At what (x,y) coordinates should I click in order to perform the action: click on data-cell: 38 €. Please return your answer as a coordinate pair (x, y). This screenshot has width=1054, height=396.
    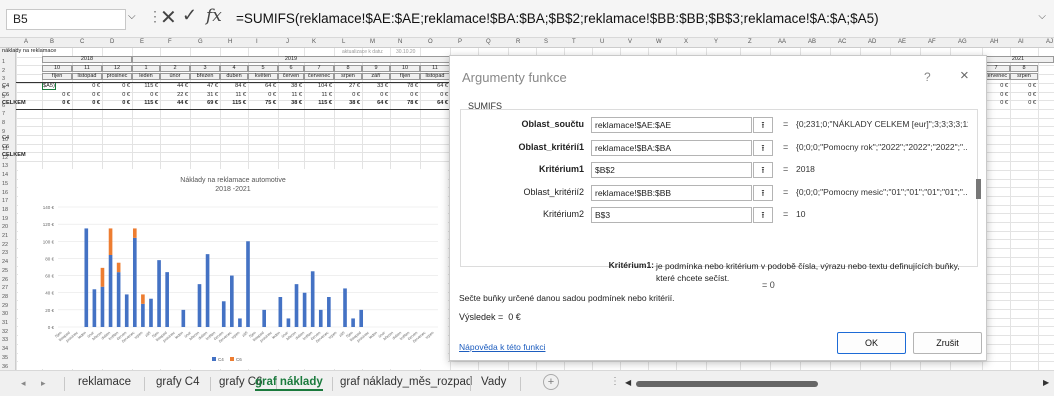
    Looking at the image, I should click on (290, 103).